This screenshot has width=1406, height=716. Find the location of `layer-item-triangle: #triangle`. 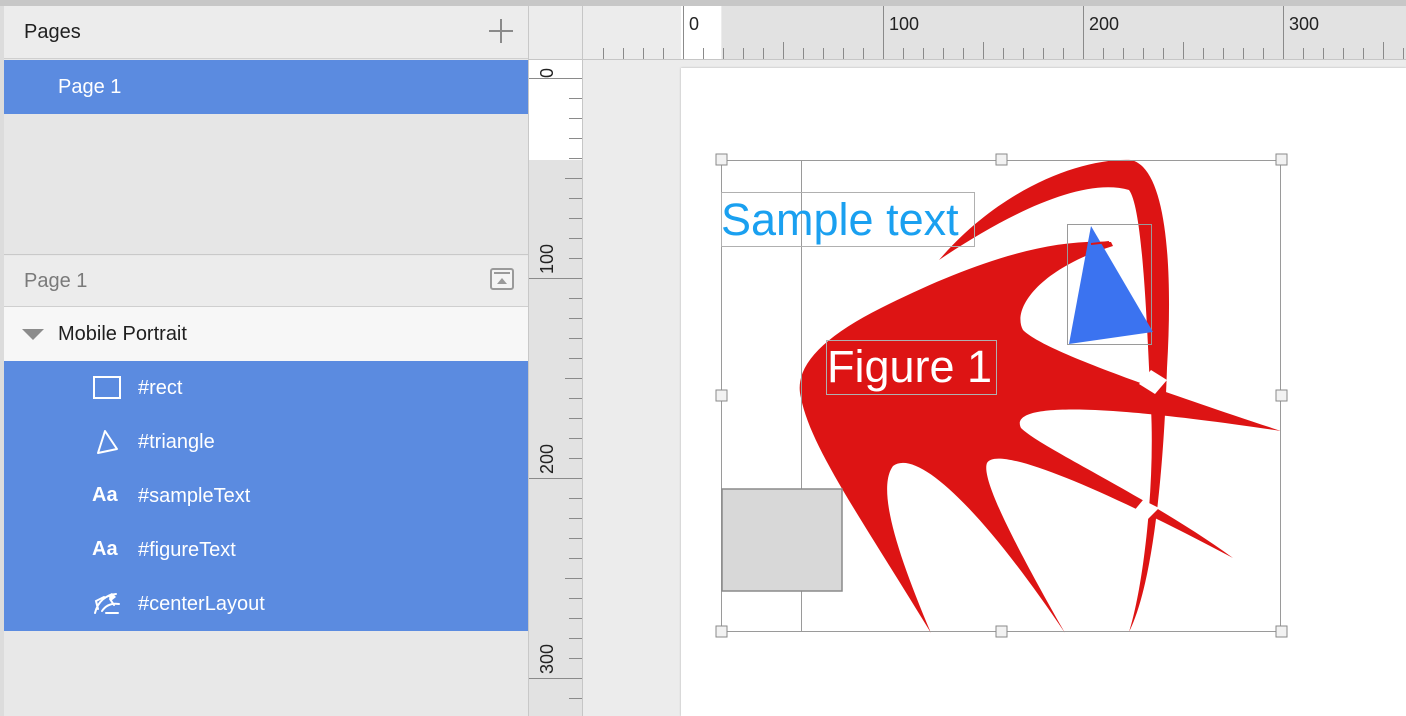

layer-item-triangle: #triangle is located at coordinates (266, 442).